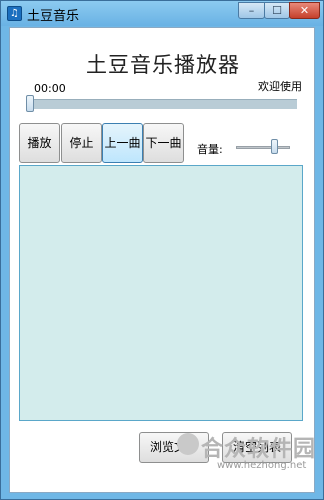 The image size is (324, 500). I want to click on minimize-button: –, so click(251, 10).